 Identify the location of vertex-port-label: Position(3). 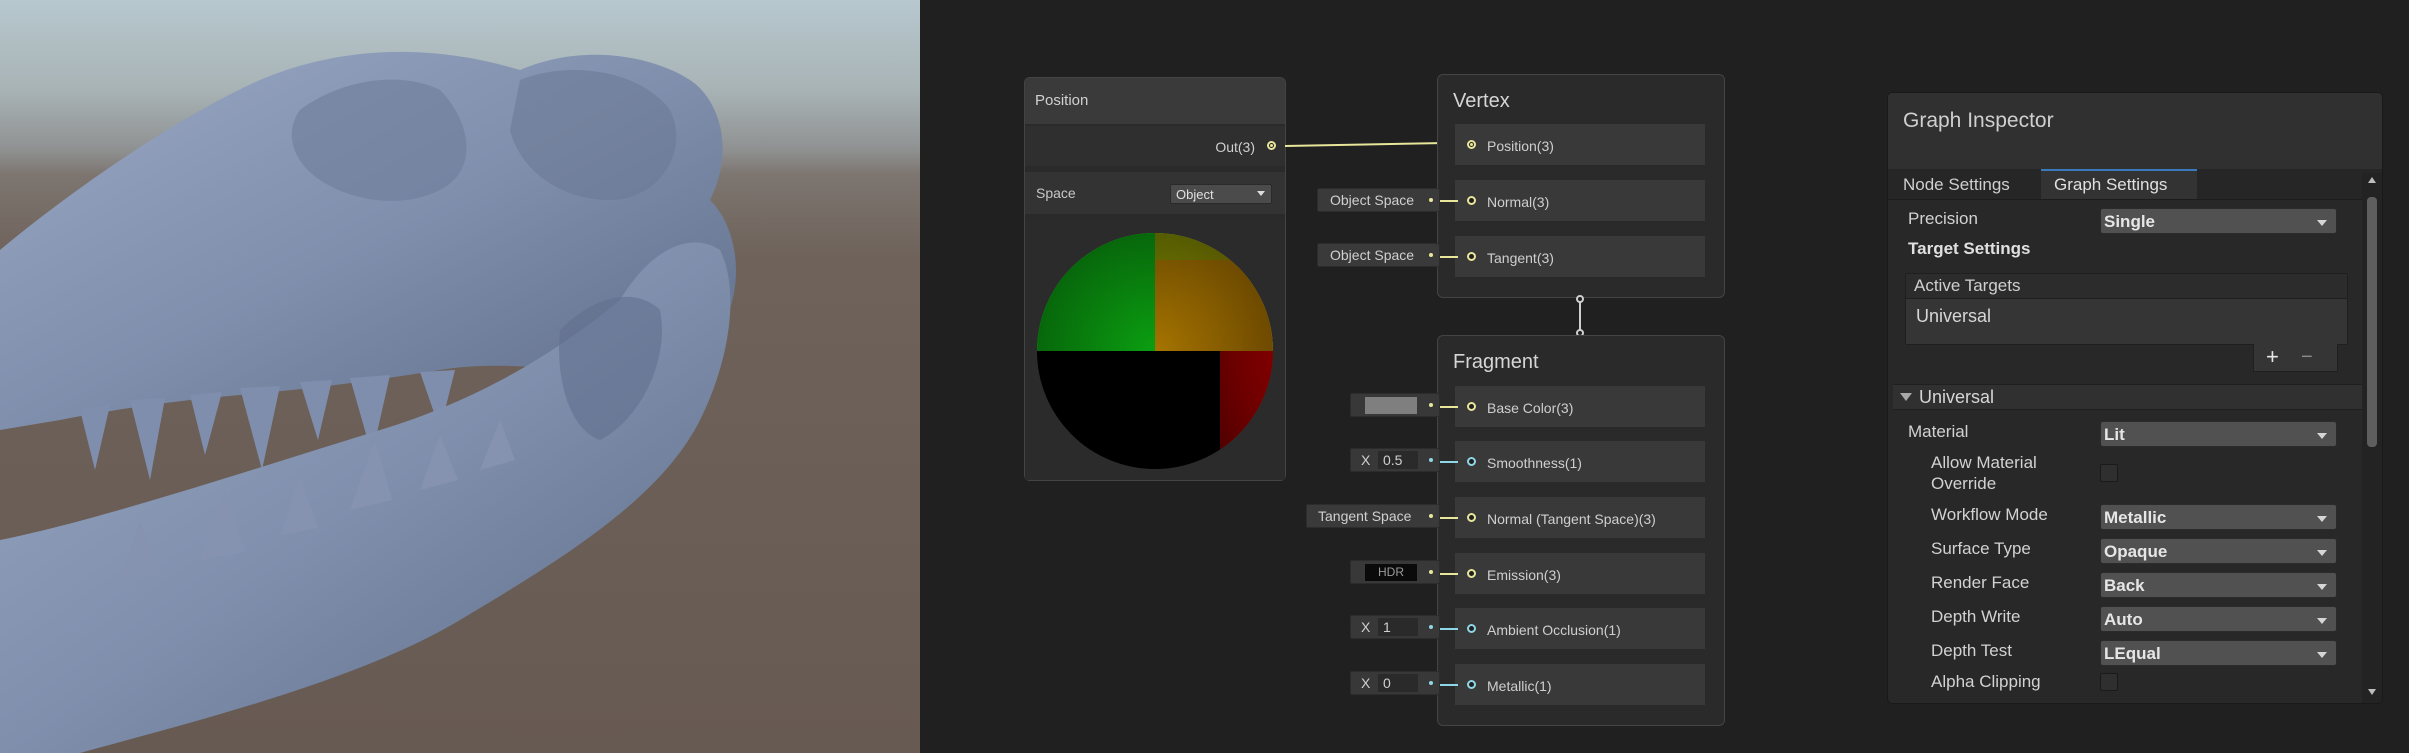
(1520, 146).